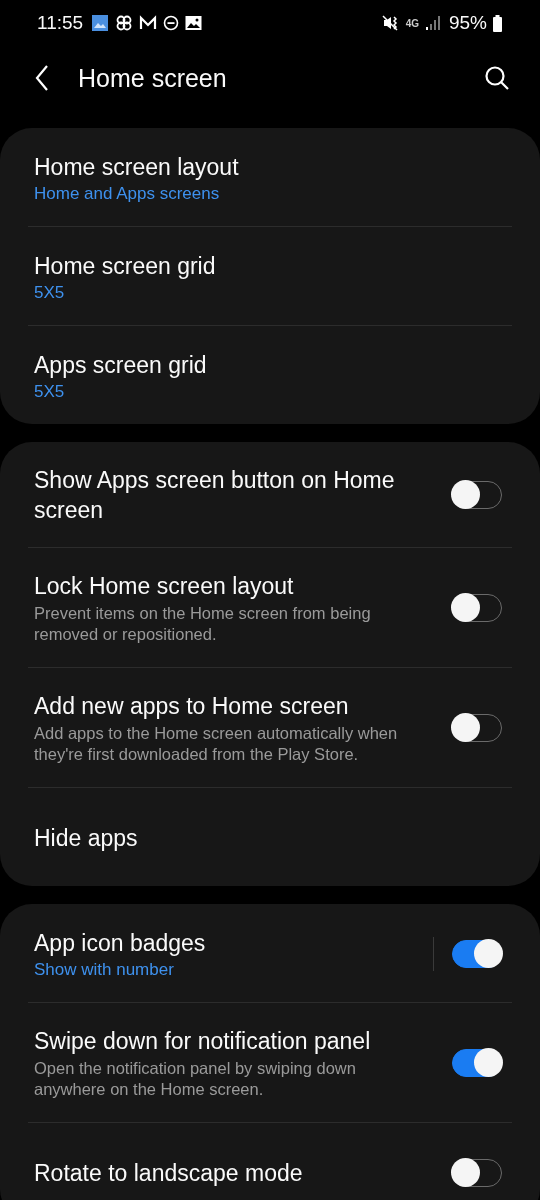 The width and height of the screenshot is (540, 1200). I want to click on settings-row: Add new apps to Home screen Add apps to the Home screen automatically when they're first downloaded from the Play Store., so click(270, 727).